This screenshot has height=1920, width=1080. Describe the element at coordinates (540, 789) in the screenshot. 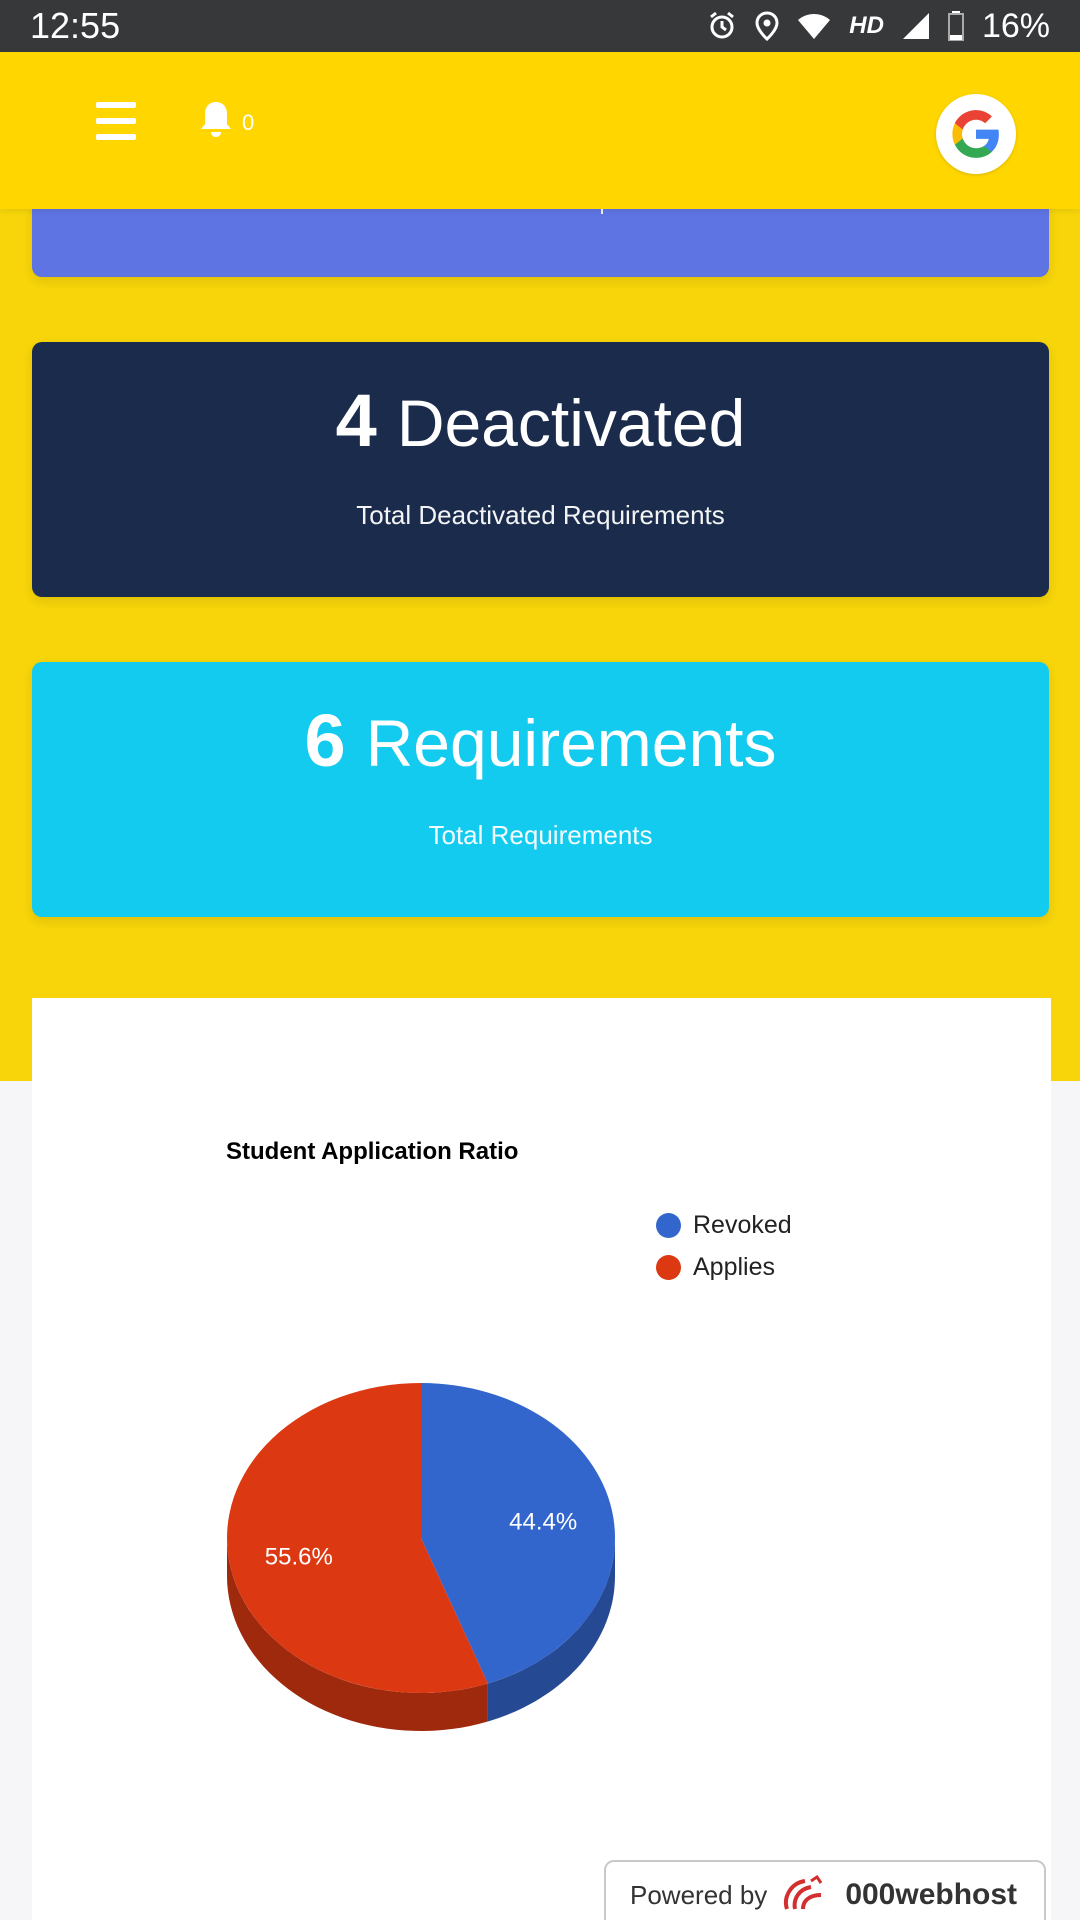

I see `stat-card-total: 6 Requirements Total Requirements` at that location.